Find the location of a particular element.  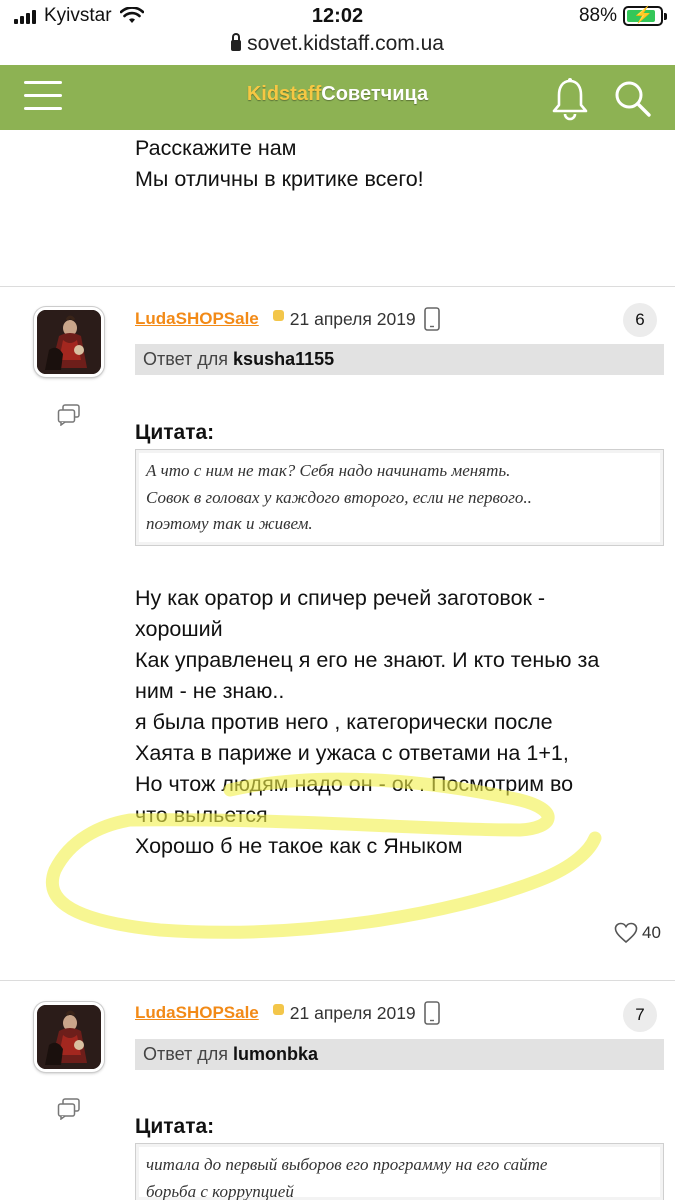

reply-to-bar: Ответ для lumonbka is located at coordinates (399, 1054).